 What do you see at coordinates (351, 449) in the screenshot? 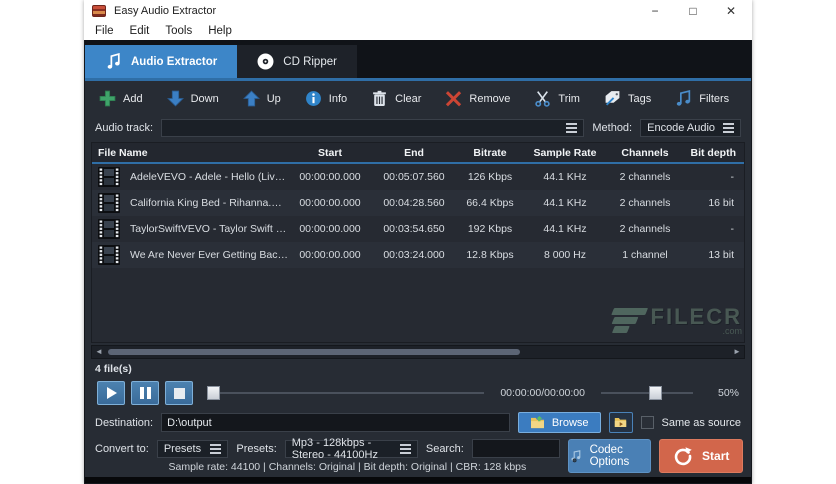
I see `presets-select: Mp3 - 128kbps - Stereo - 44100Hz` at bounding box center [351, 449].